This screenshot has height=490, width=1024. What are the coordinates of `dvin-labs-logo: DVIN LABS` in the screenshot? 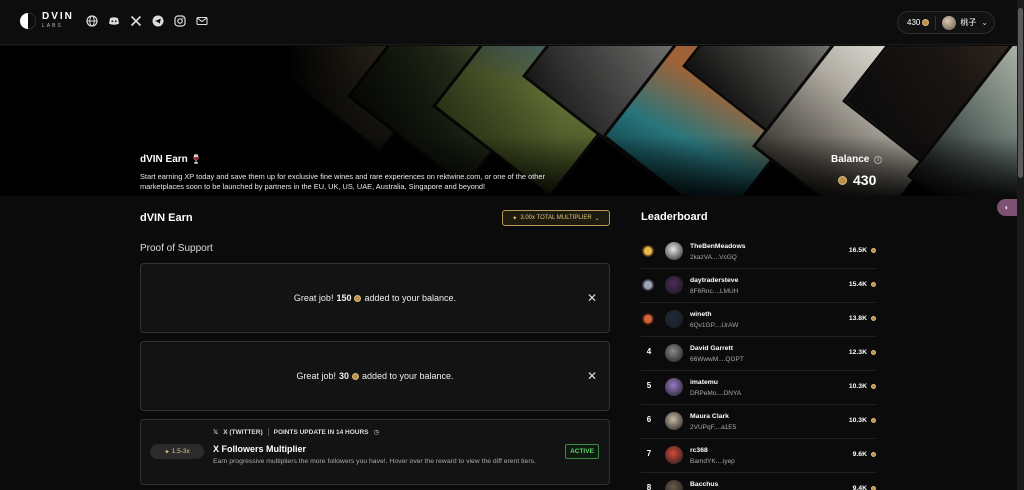 It's located at (47, 20).